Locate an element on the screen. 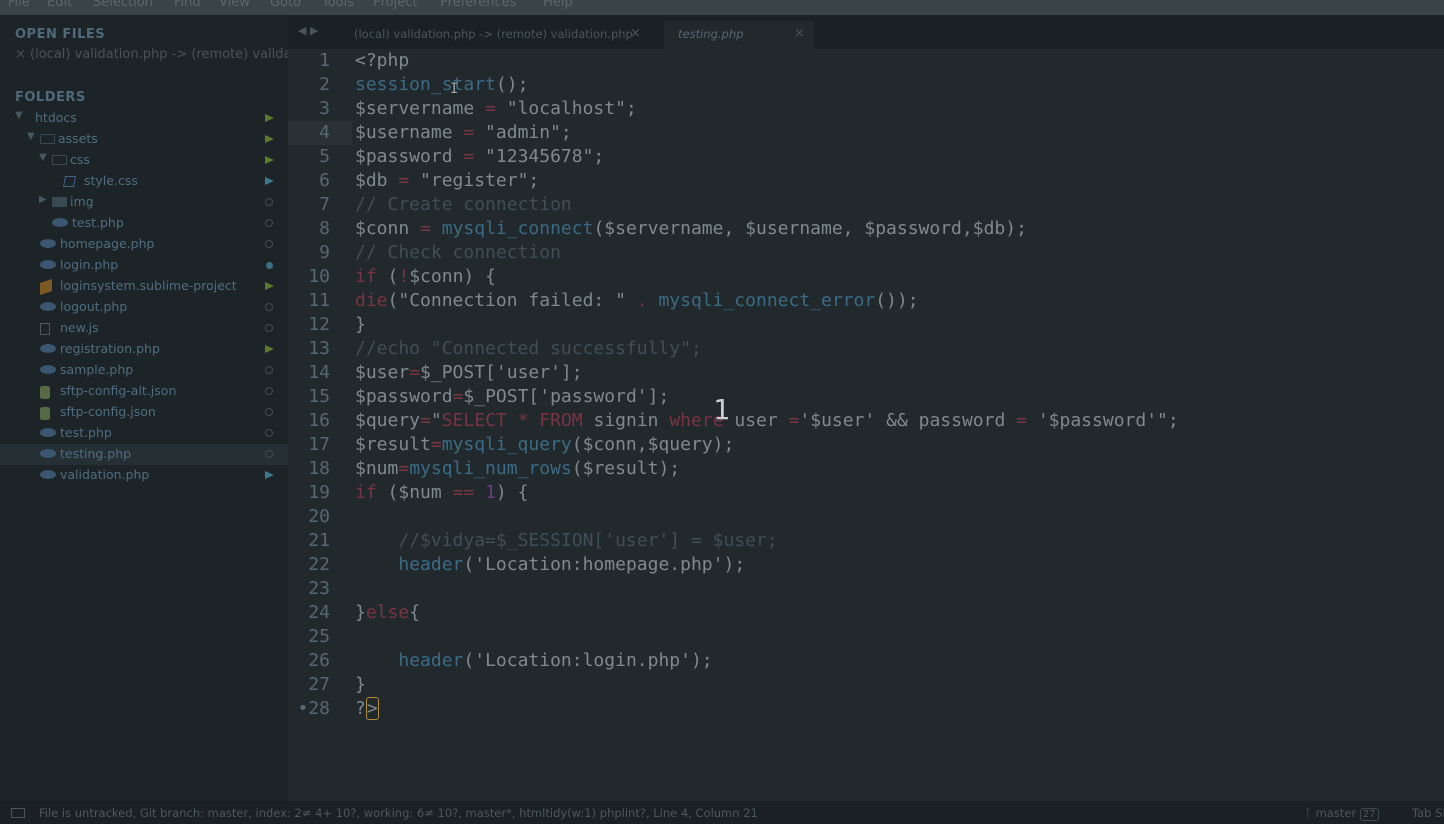 This screenshot has width=1444, height=824. line-number: 2 is located at coordinates (324, 84).